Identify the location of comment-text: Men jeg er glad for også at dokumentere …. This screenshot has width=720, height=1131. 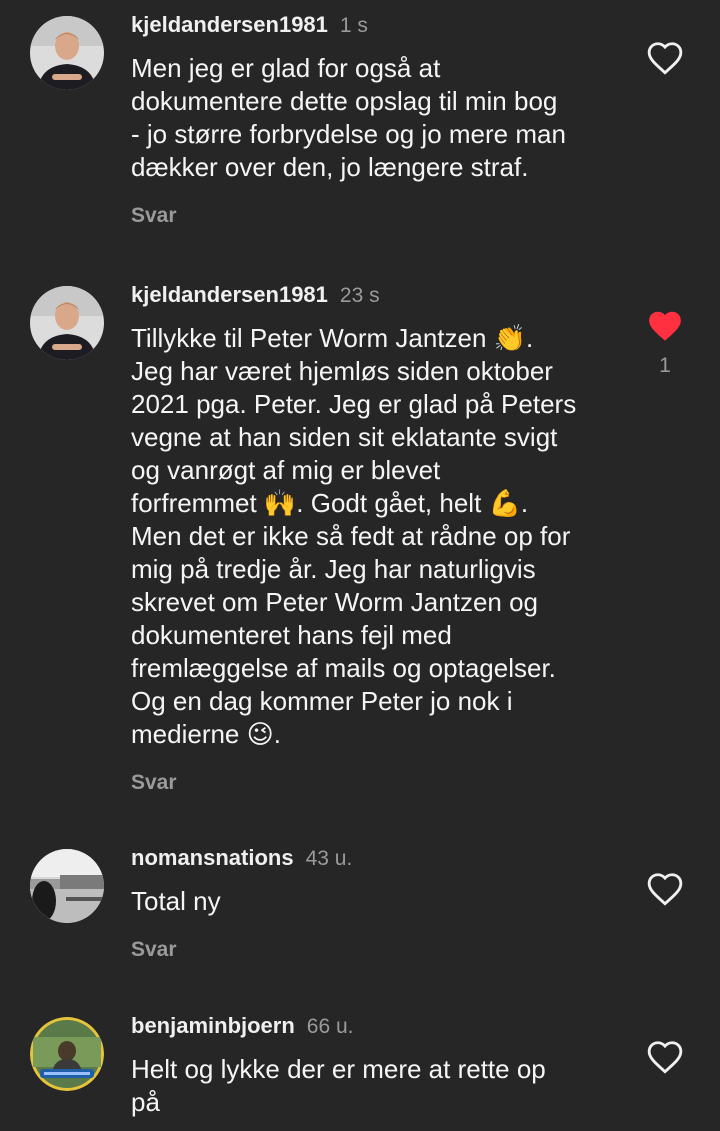
(348, 117).